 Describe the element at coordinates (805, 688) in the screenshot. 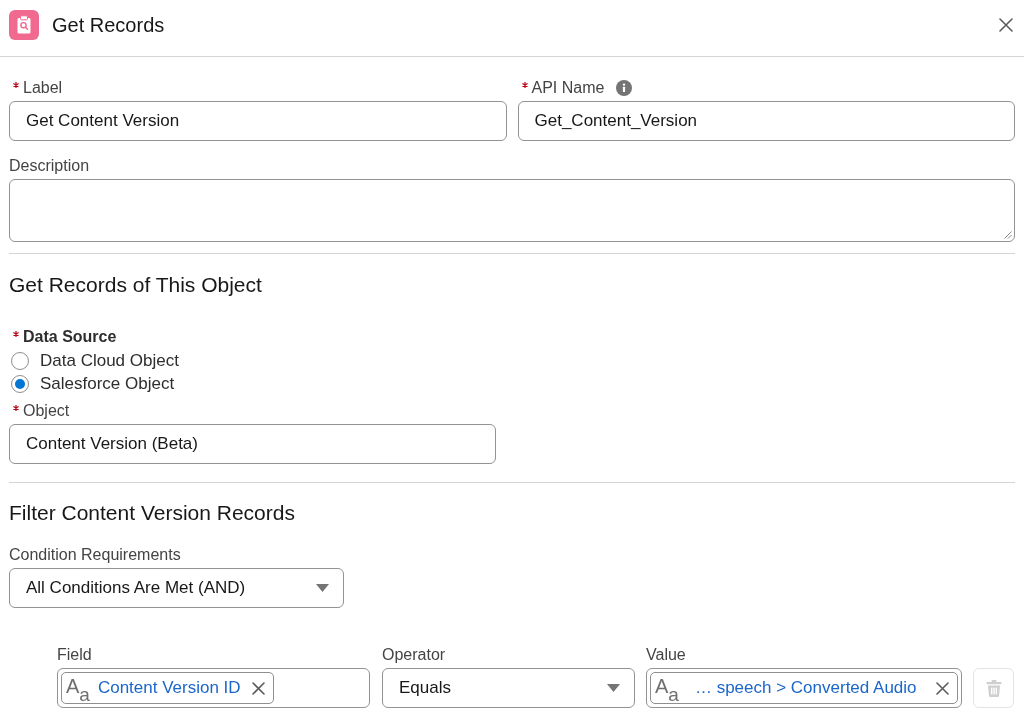

I see `pill-text: … speech > Converted Audio` at that location.